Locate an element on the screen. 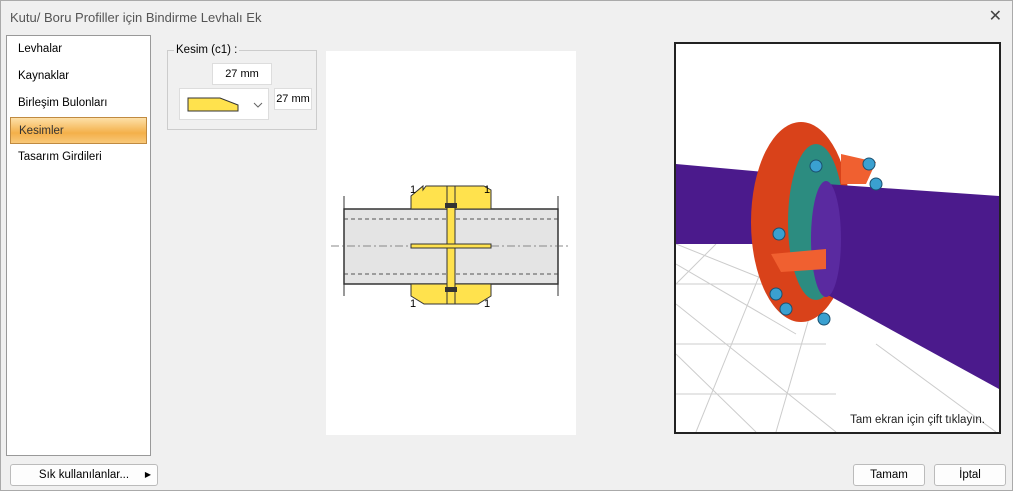  cut-top-input: 27 mm is located at coordinates (242, 74).